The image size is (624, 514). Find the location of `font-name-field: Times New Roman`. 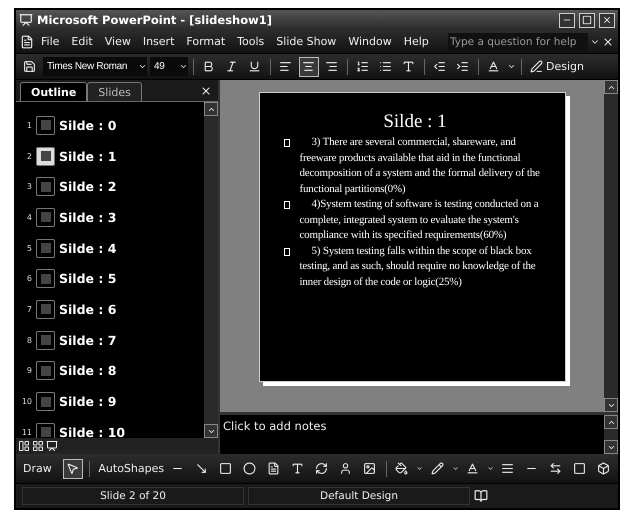

font-name-field: Times New Roman is located at coordinates (95, 66).